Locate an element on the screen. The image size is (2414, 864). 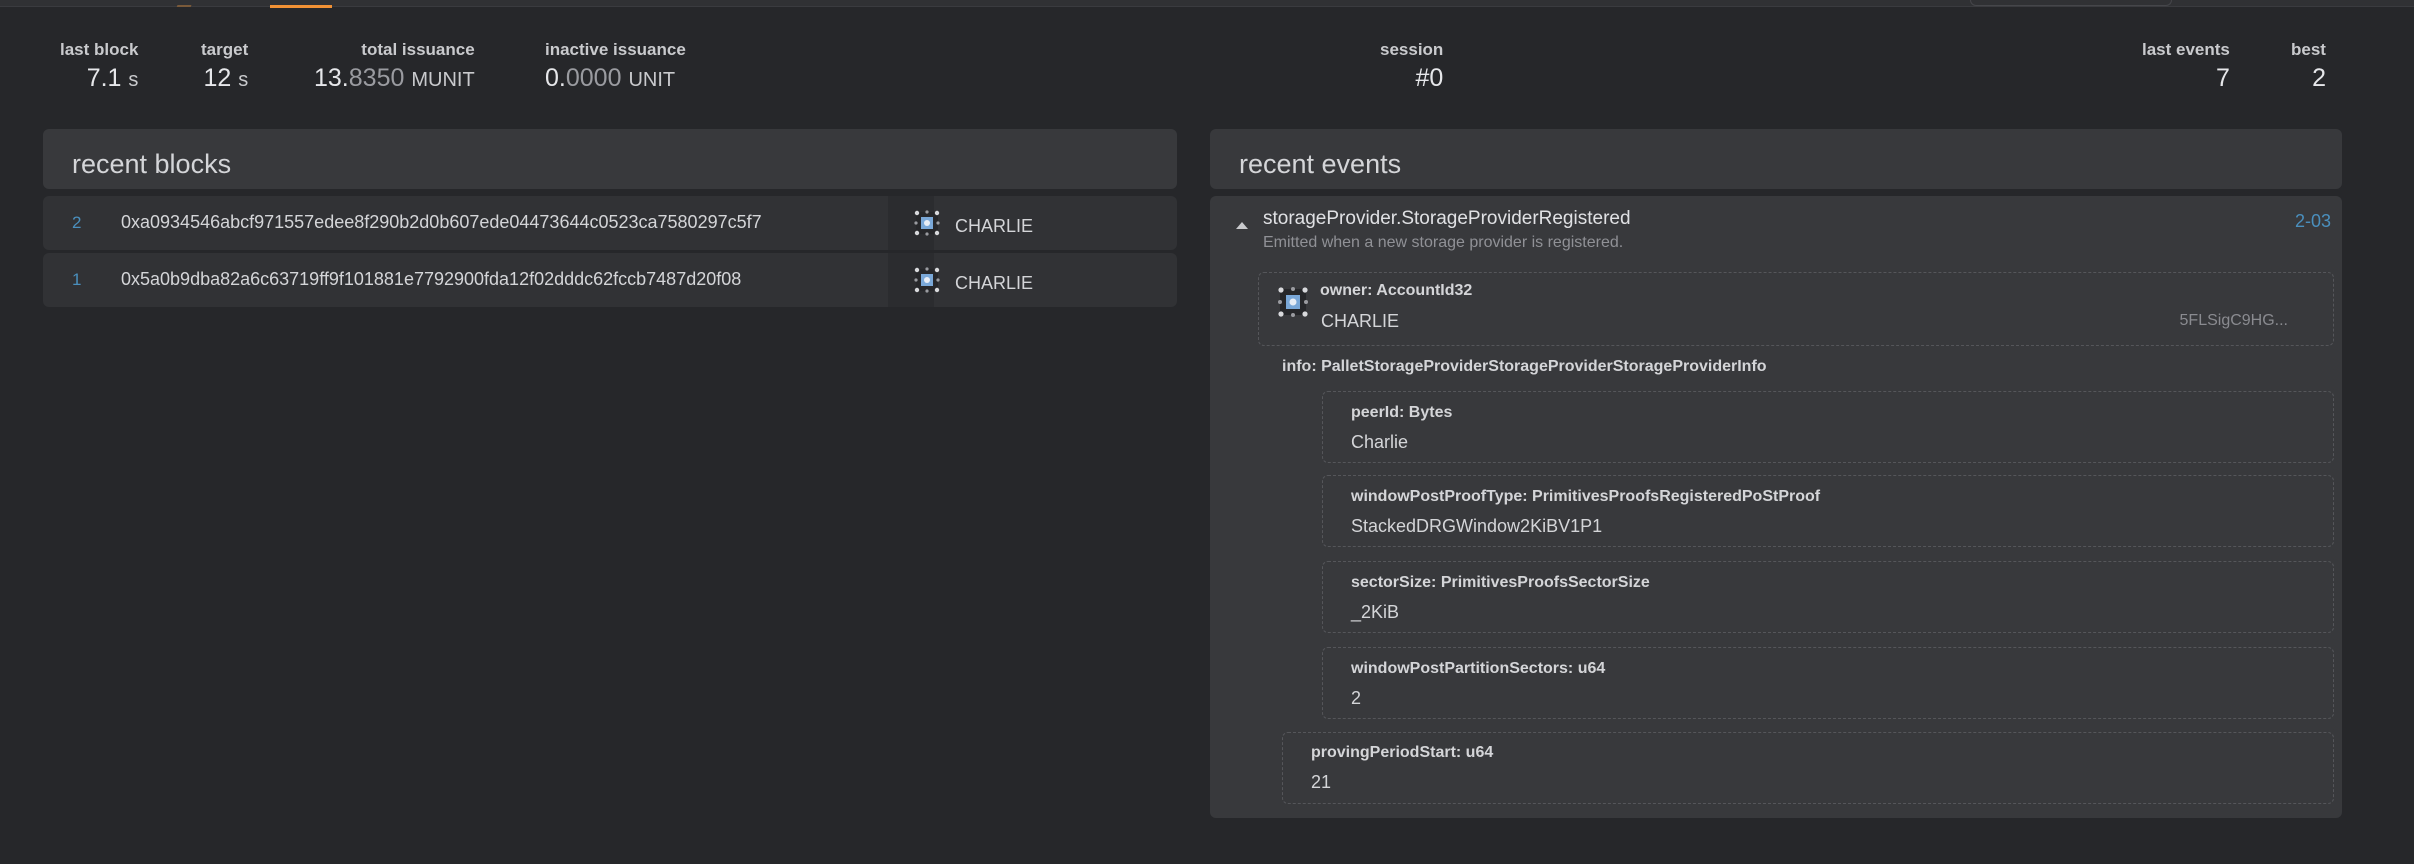
recent-events-title: recent events is located at coordinates (1320, 164).